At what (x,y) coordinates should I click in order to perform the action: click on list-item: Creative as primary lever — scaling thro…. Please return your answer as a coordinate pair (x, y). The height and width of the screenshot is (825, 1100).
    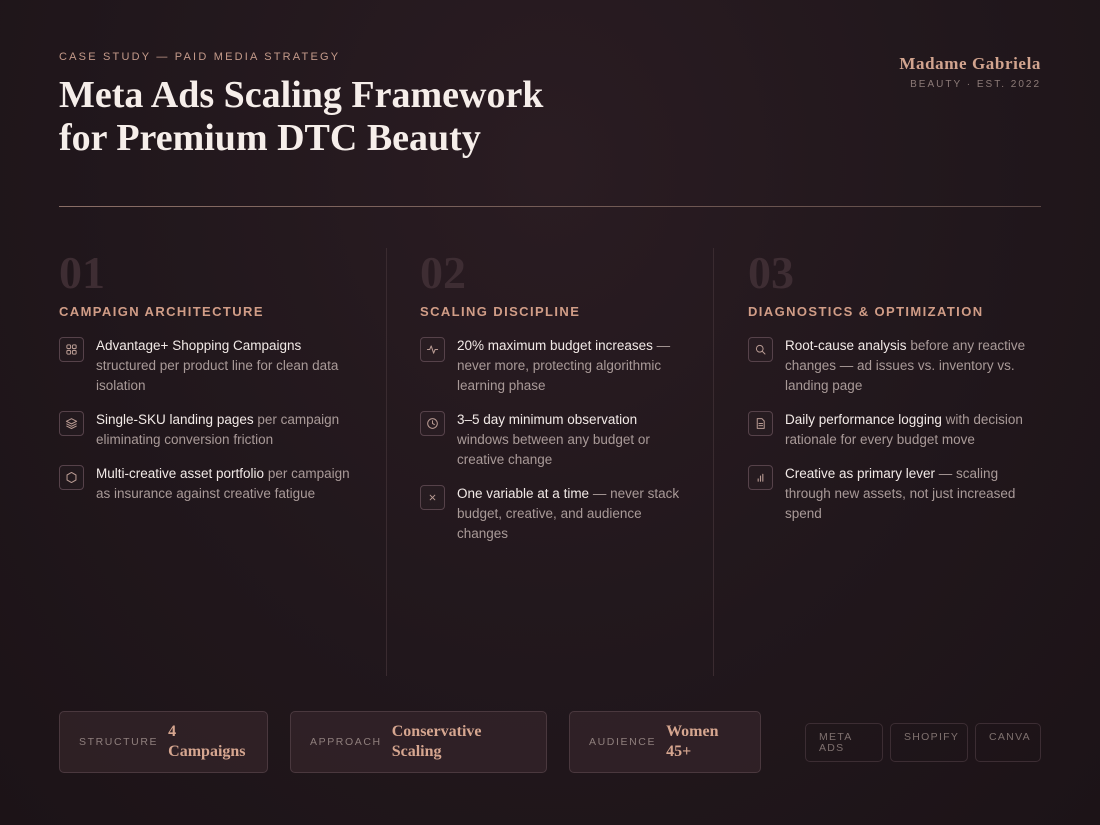
    Looking at the image, I should click on (895, 494).